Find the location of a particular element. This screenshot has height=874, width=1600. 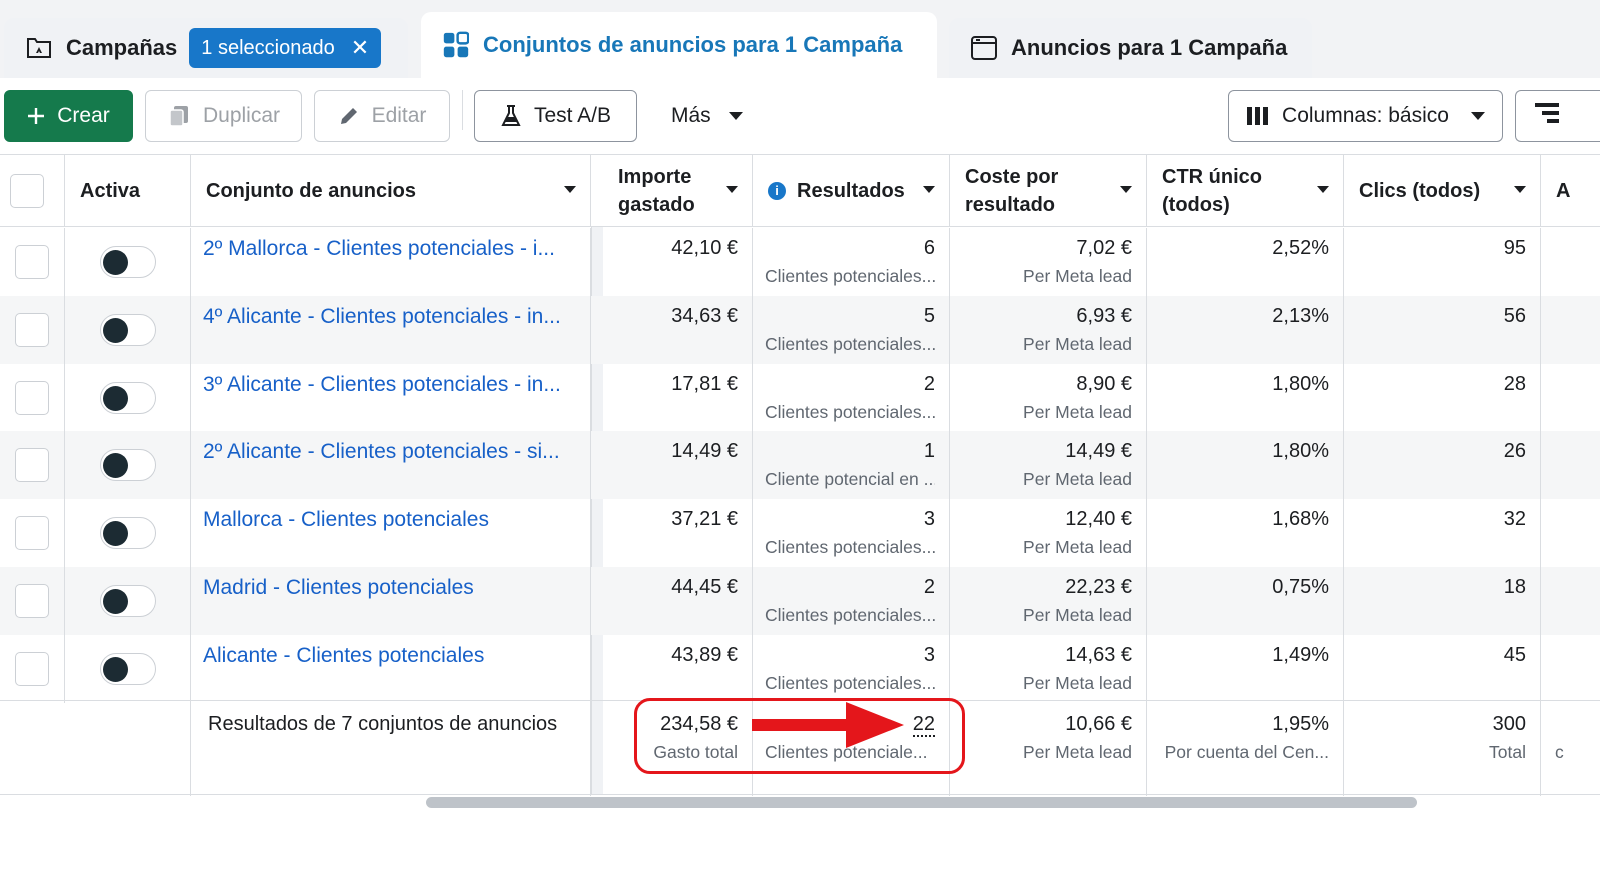

header-spend: Importe gastado is located at coordinates (678, 191).